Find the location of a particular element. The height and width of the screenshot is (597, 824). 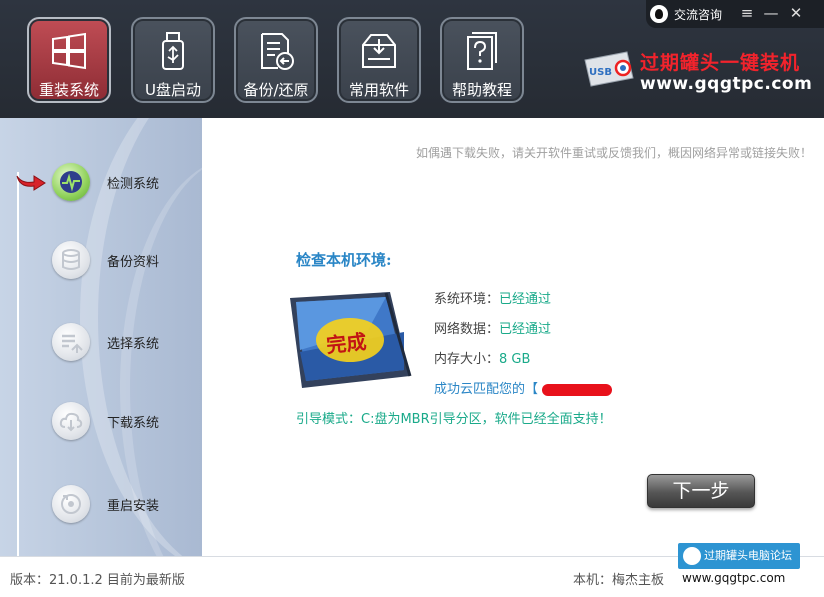

row-value: 8 GB is located at coordinates (515, 359).